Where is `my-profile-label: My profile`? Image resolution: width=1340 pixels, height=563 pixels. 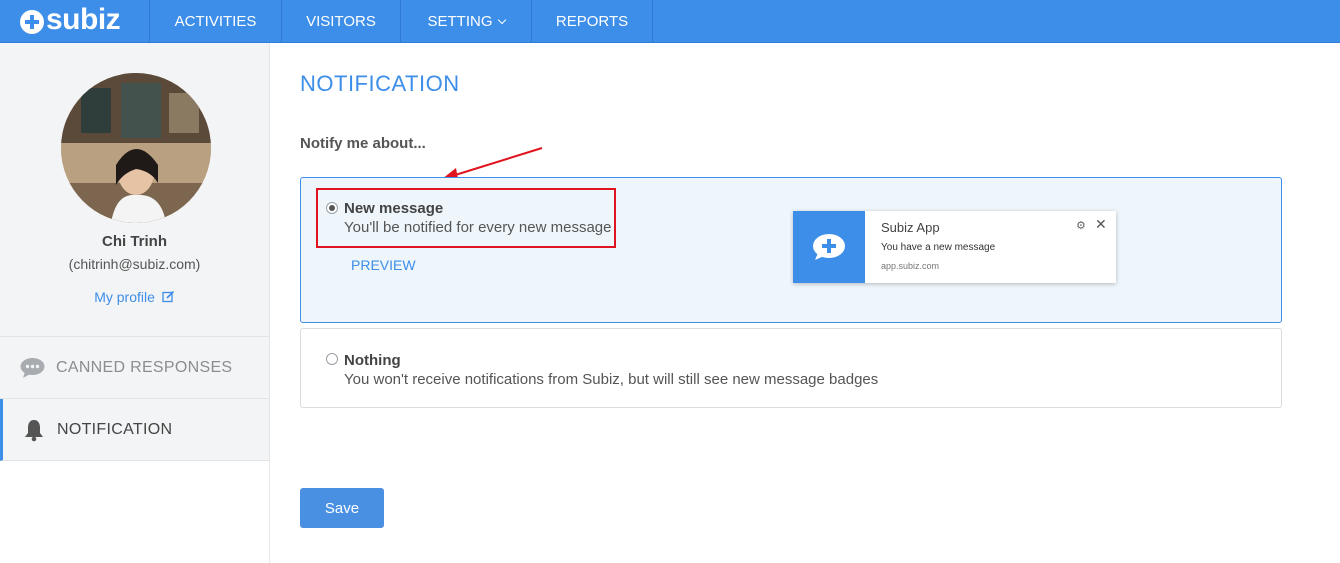 my-profile-label: My profile is located at coordinates (124, 297).